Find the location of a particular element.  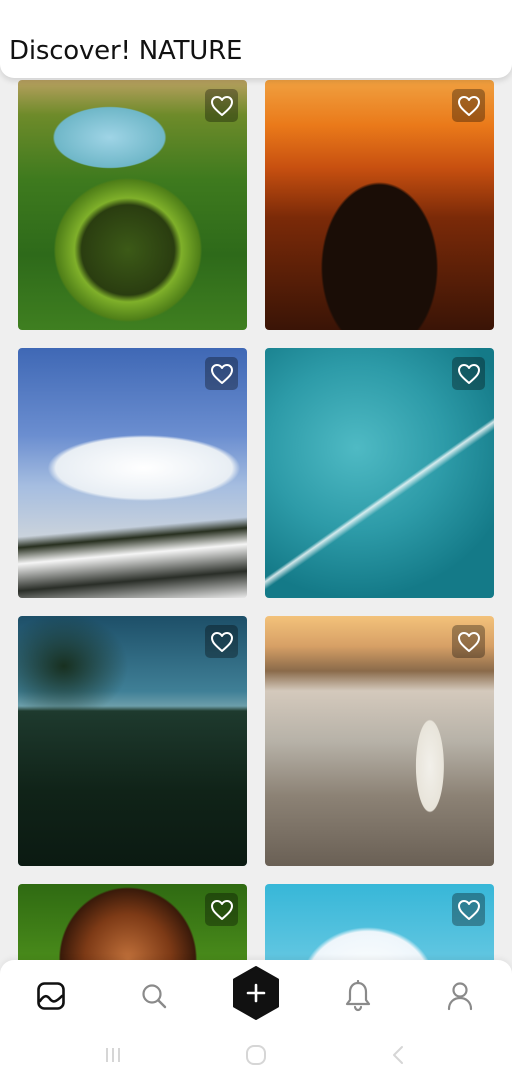

home-icon is located at coordinates (256, 1055).